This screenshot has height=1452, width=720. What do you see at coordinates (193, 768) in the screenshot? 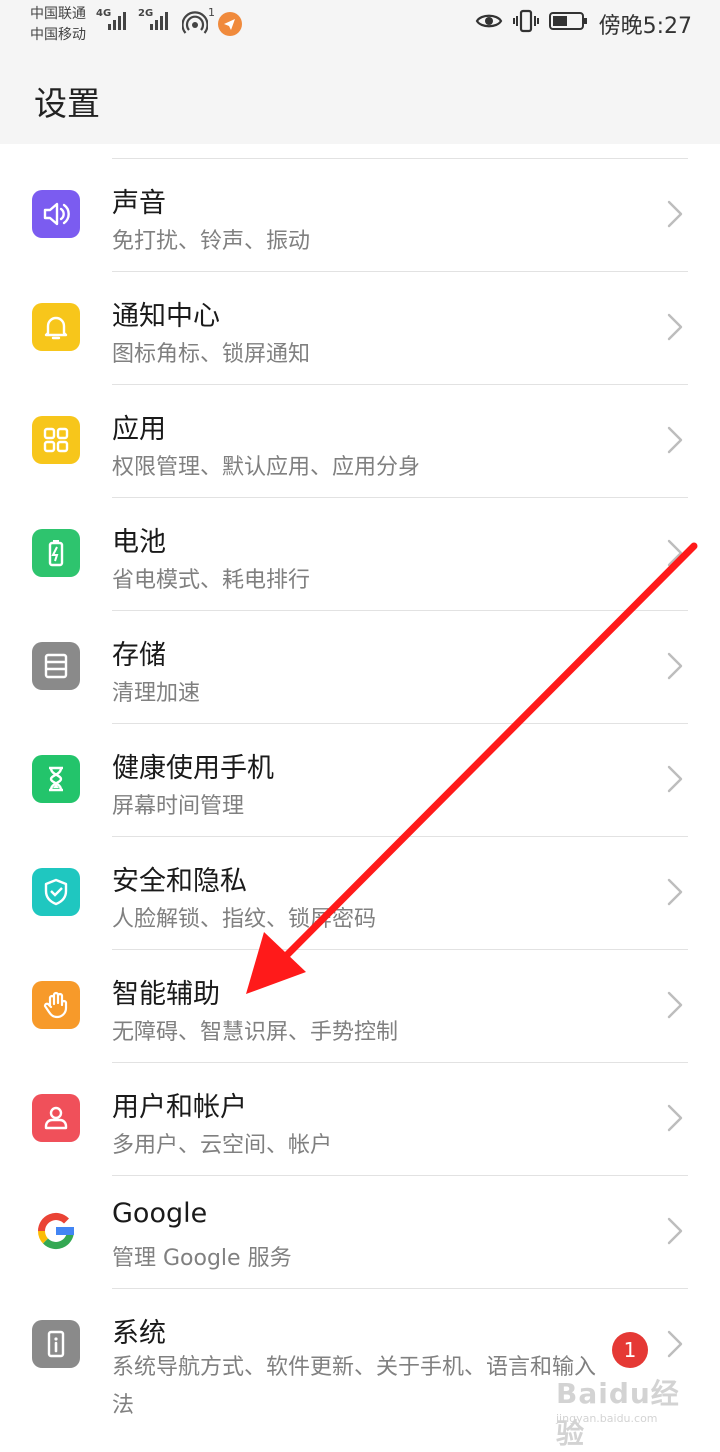
I see `settings-item-title: 健康使用手机` at bounding box center [193, 768].